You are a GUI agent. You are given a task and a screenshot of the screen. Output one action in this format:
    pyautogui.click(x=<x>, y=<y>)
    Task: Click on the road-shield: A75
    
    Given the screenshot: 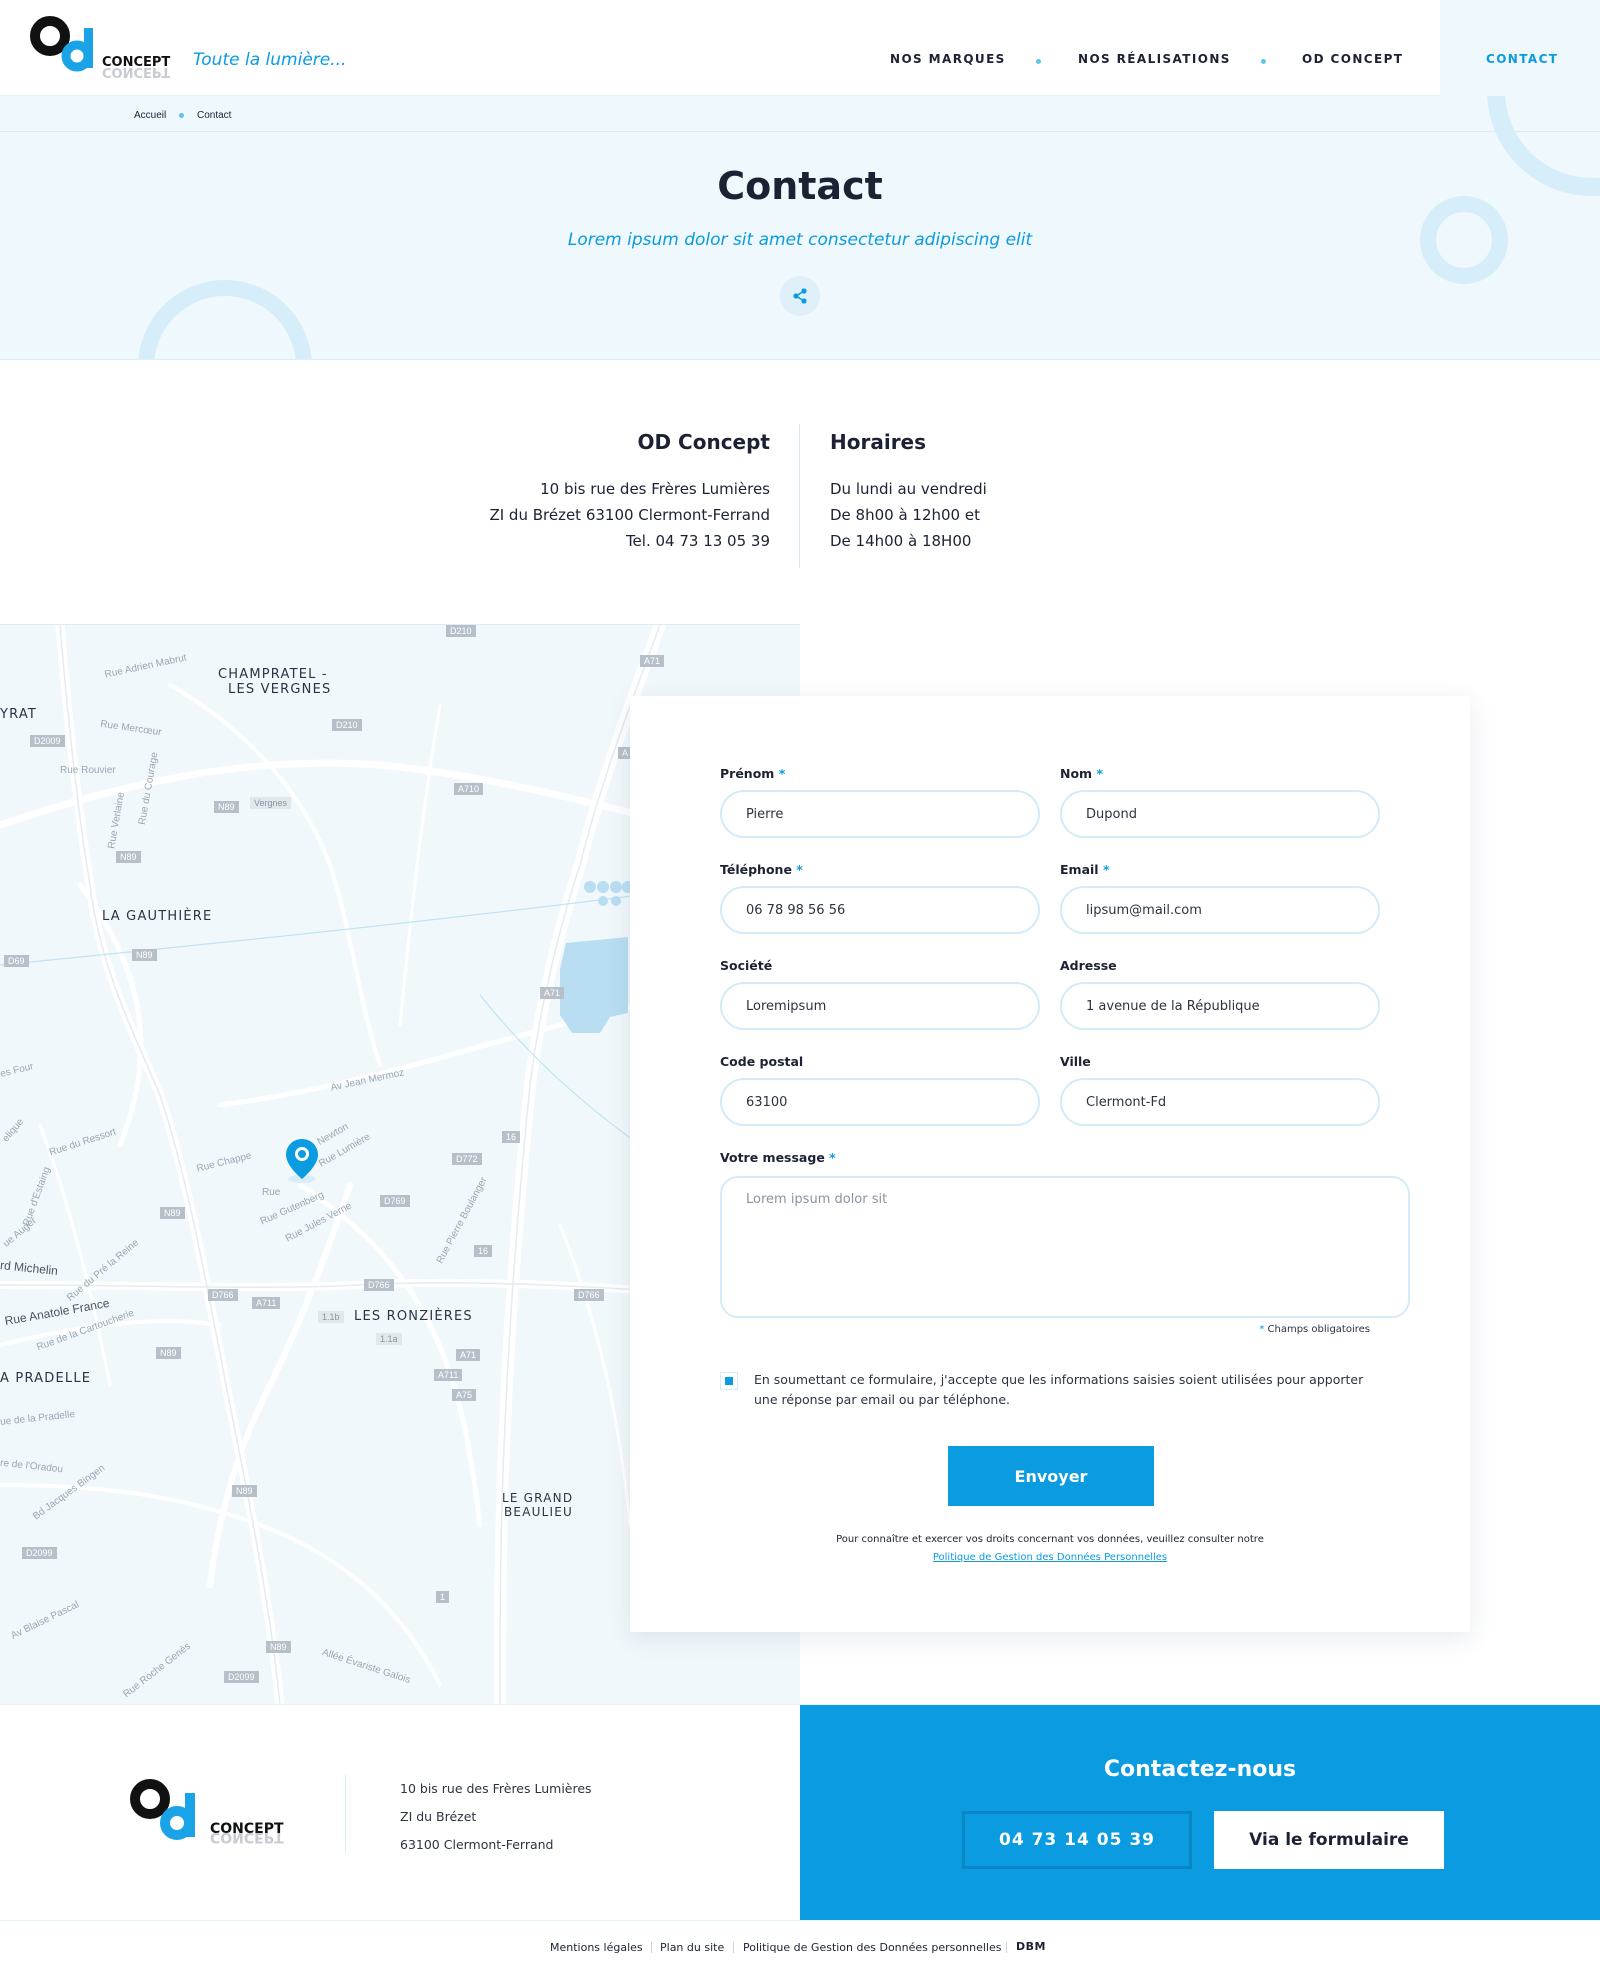 What is the action you would take?
    pyautogui.click(x=464, y=1395)
    